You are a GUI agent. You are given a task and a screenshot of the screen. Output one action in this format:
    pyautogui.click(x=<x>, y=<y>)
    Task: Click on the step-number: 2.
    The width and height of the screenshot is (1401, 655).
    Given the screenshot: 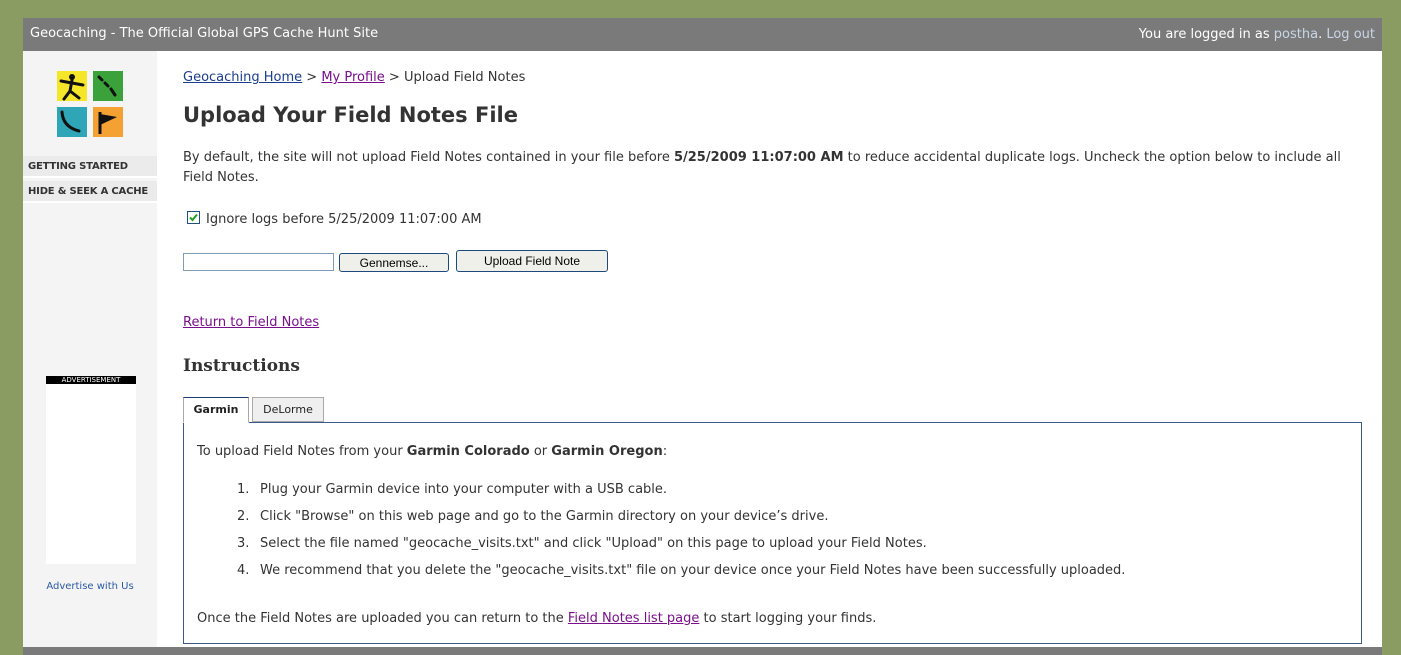 What is the action you would take?
    pyautogui.click(x=243, y=516)
    